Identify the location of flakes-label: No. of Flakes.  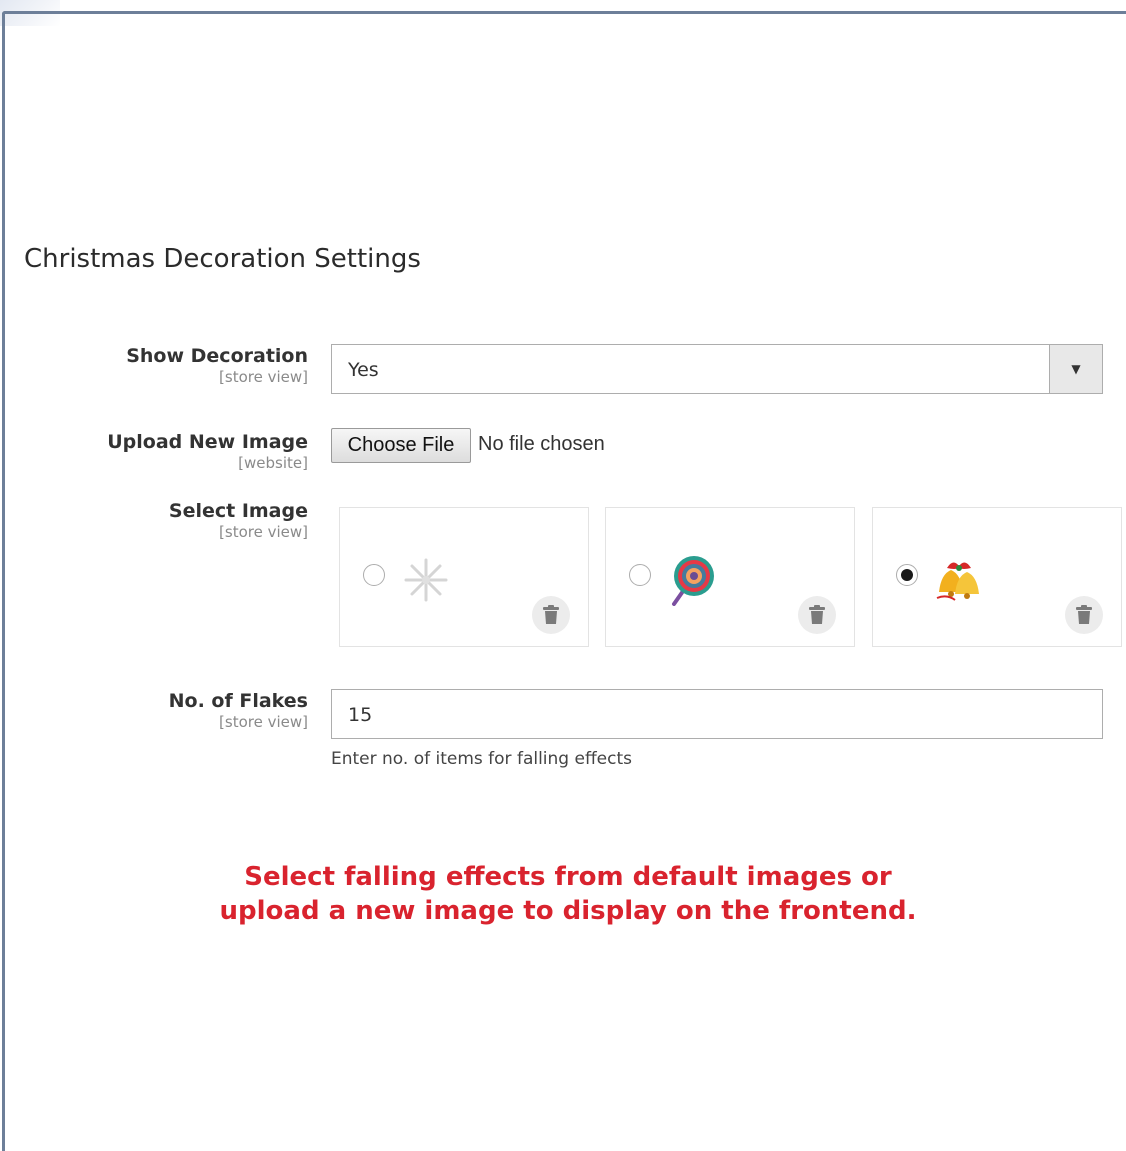
(238, 701).